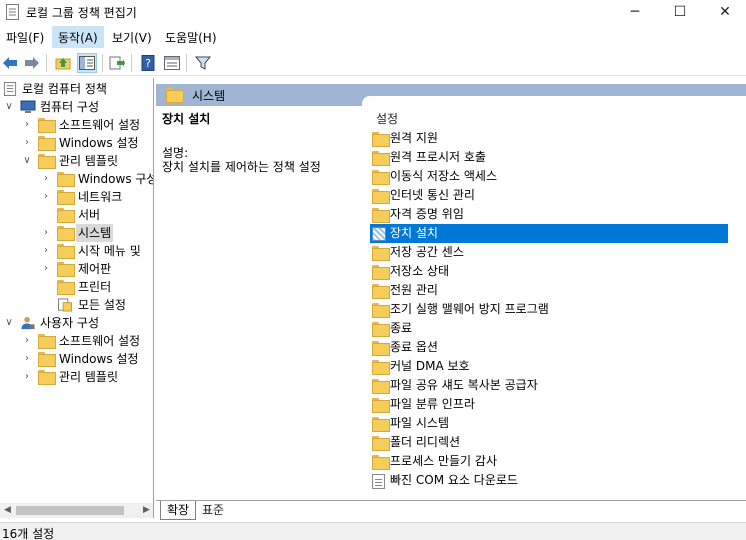  What do you see at coordinates (76, 269) in the screenshot?
I see `tree-item-control-panel: › 제어판` at bounding box center [76, 269].